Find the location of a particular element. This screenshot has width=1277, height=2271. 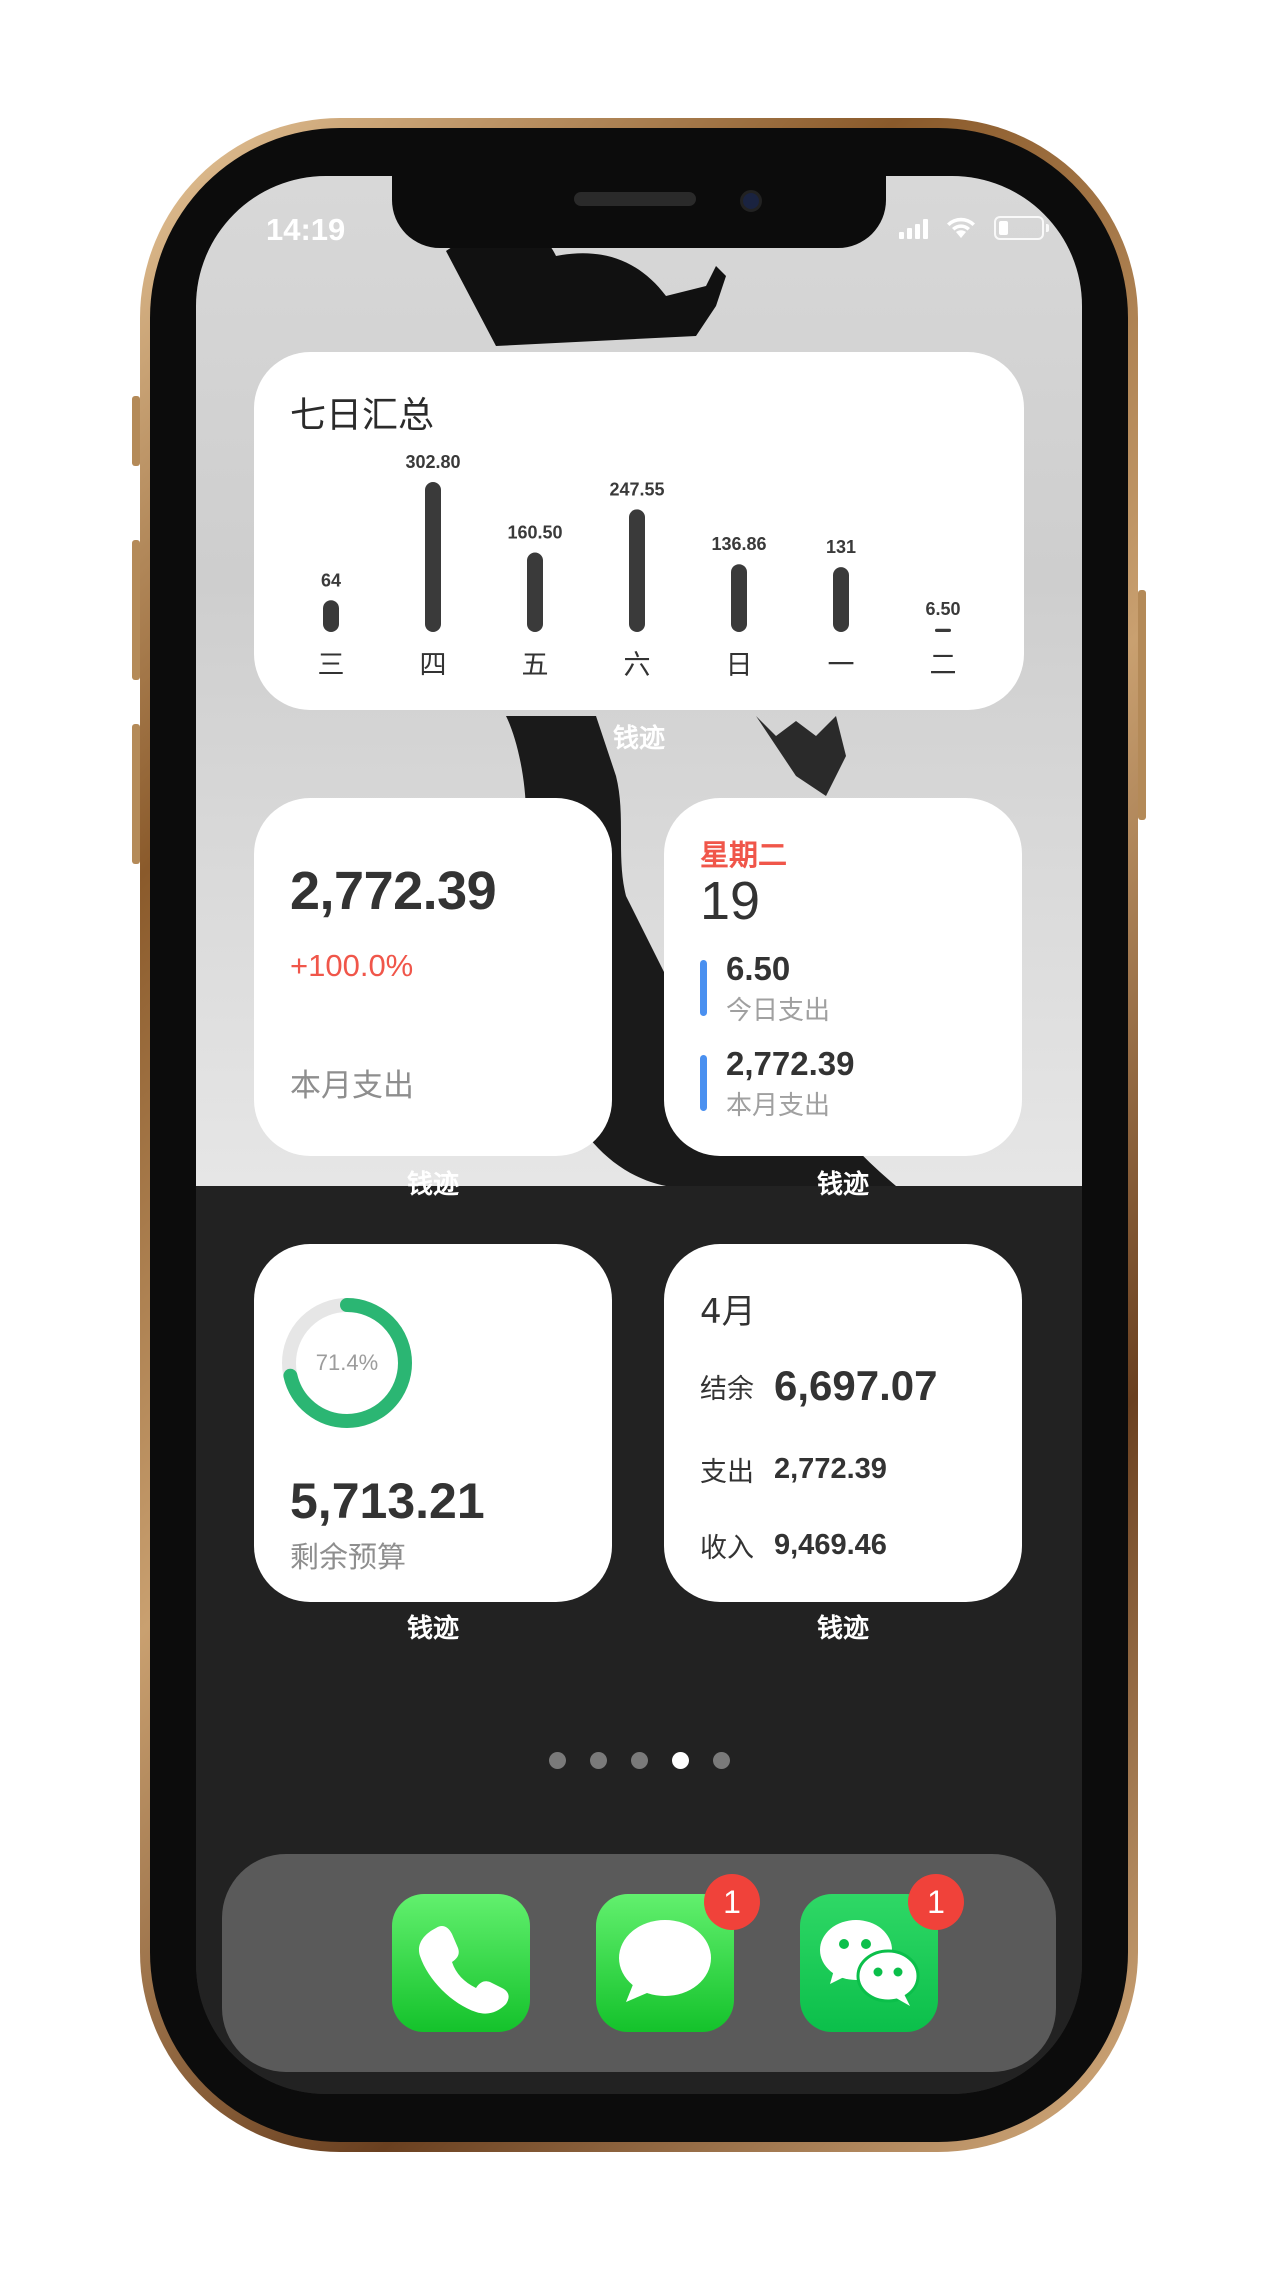

summary-row-income: 收入 9,469.46 is located at coordinates (793, 1545).